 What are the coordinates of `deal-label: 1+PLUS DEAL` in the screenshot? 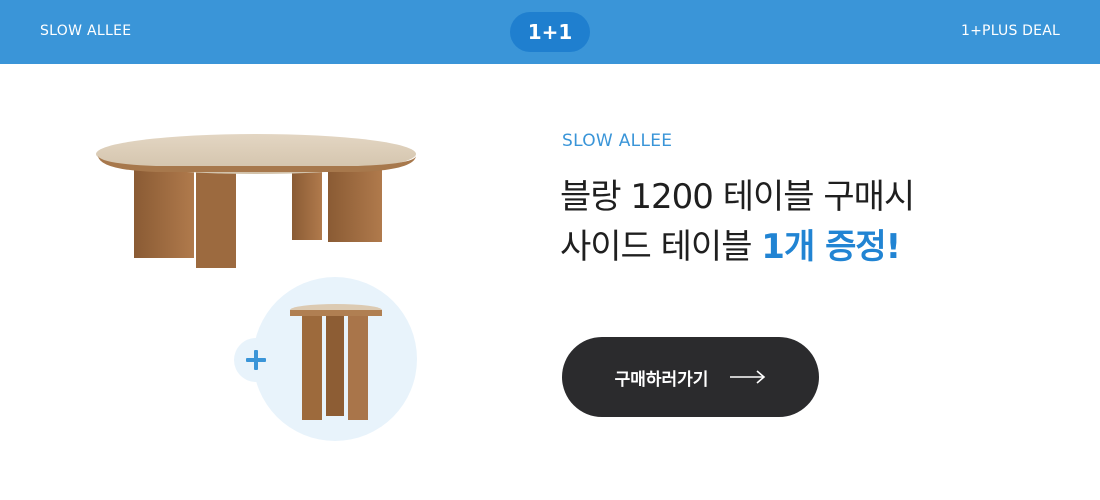 It's located at (1010, 31).